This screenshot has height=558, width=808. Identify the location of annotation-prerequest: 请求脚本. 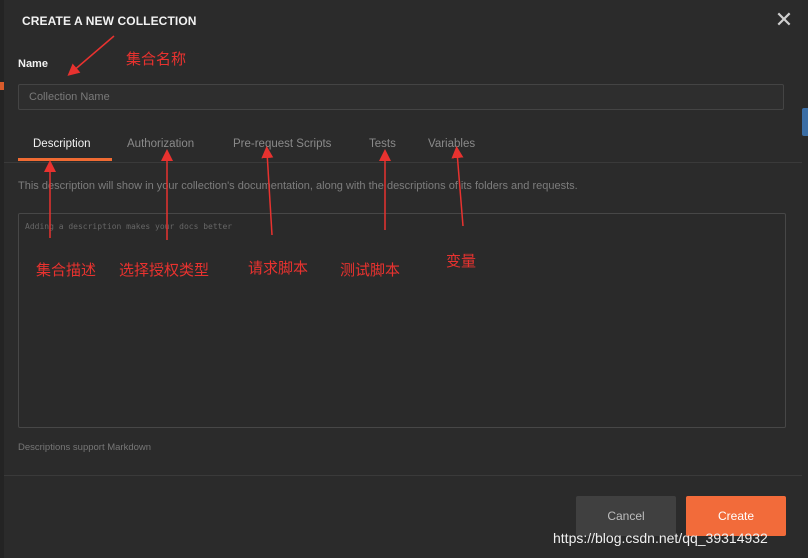
(278, 268).